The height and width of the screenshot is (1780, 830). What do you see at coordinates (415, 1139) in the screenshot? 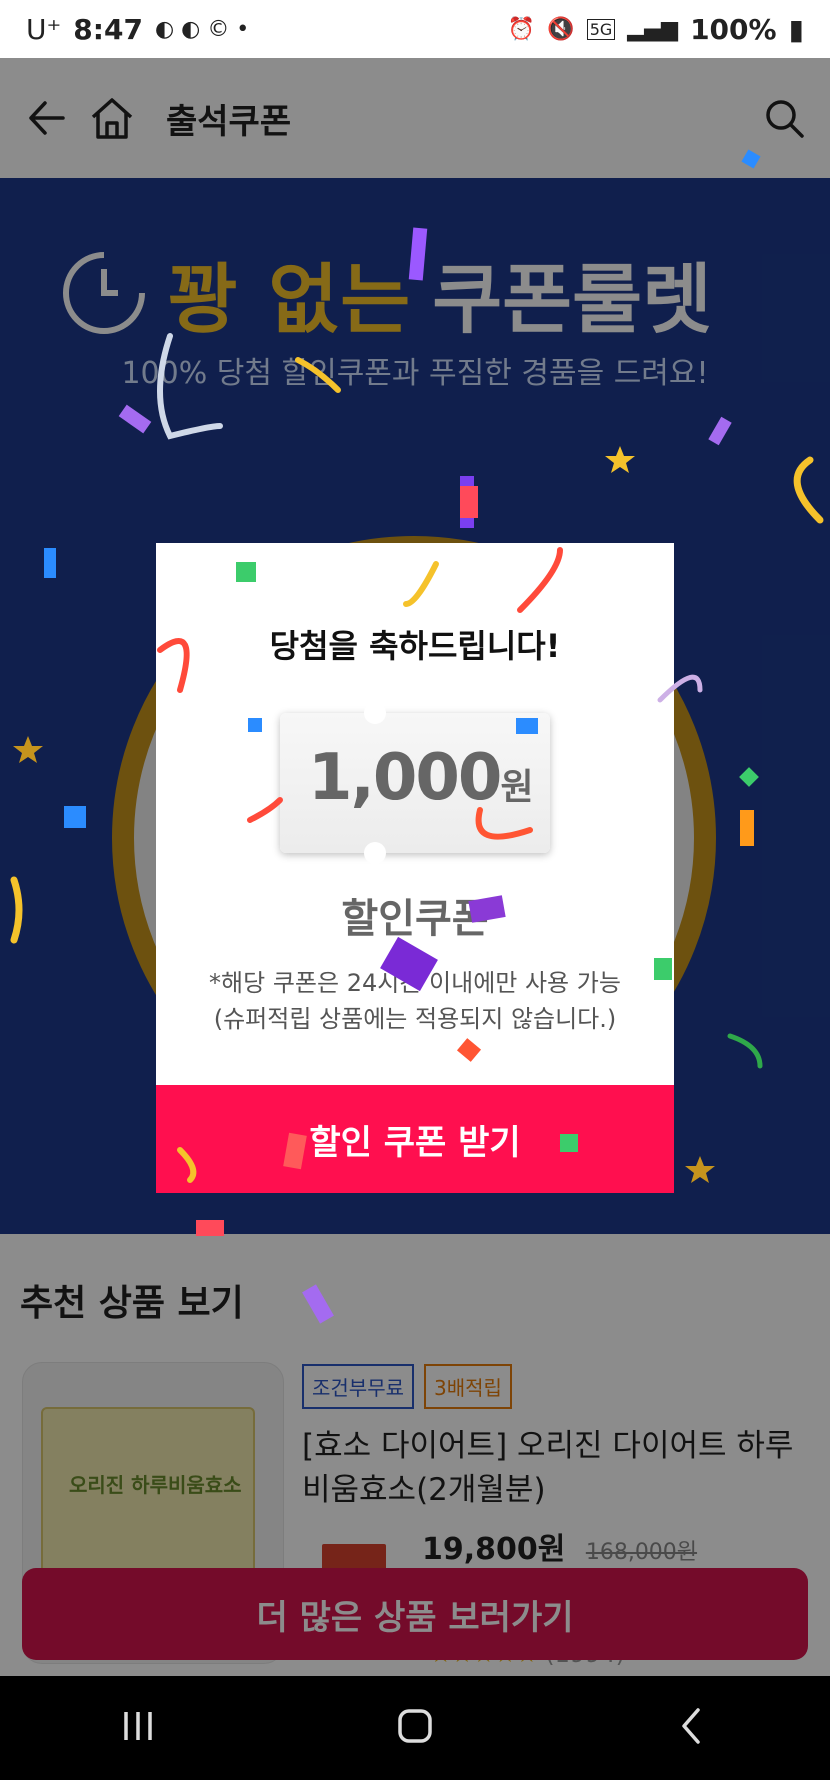
I see `get-coupon-button: 할인 쿠폰 받기` at bounding box center [415, 1139].